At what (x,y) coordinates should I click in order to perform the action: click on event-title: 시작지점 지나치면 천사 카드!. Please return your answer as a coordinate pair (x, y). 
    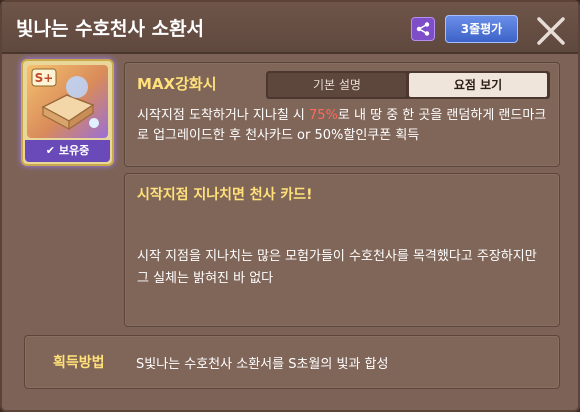
    Looking at the image, I should click on (225, 195).